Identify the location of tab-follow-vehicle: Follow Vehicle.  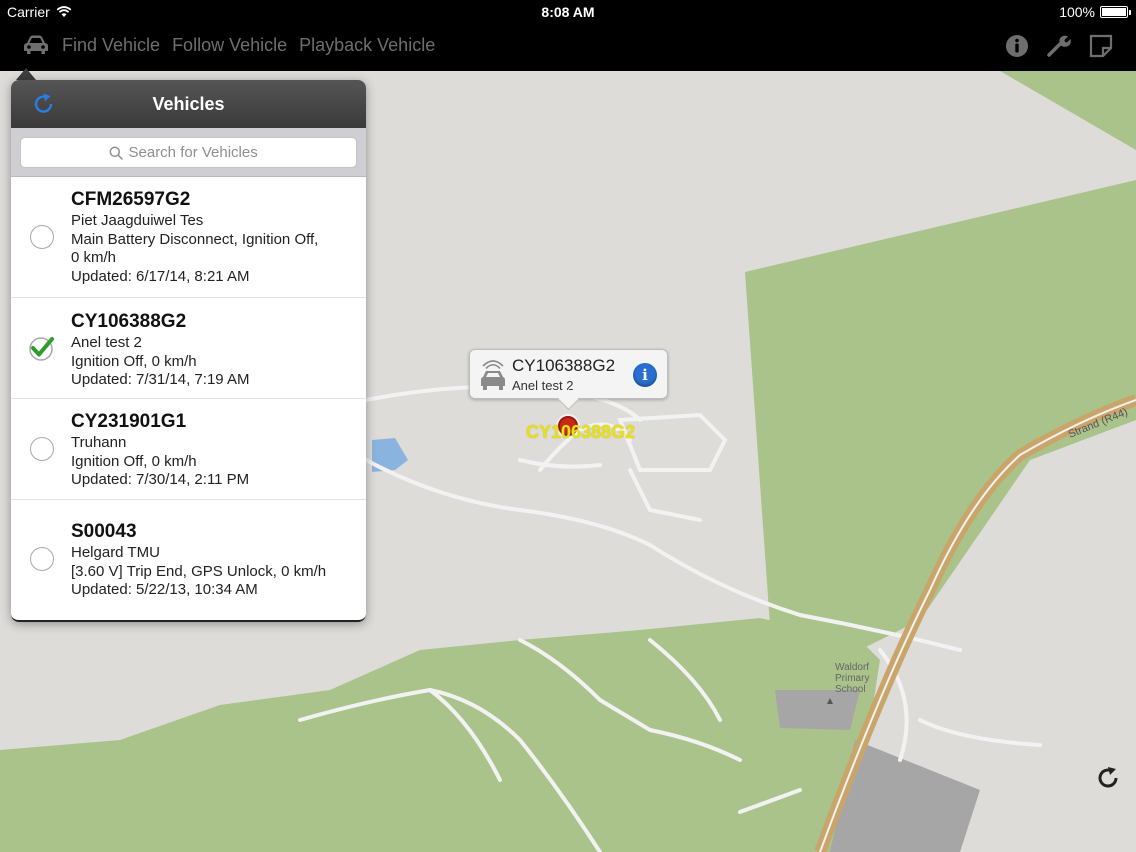
(229, 45).